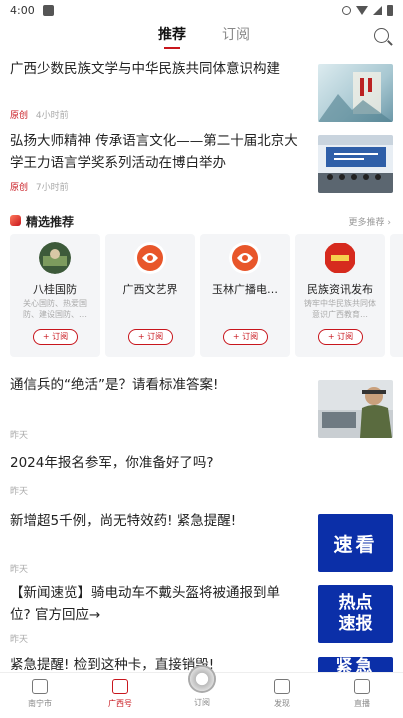 The image size is (403, 718). I want to click on wifi-icon, so click(362, 10).